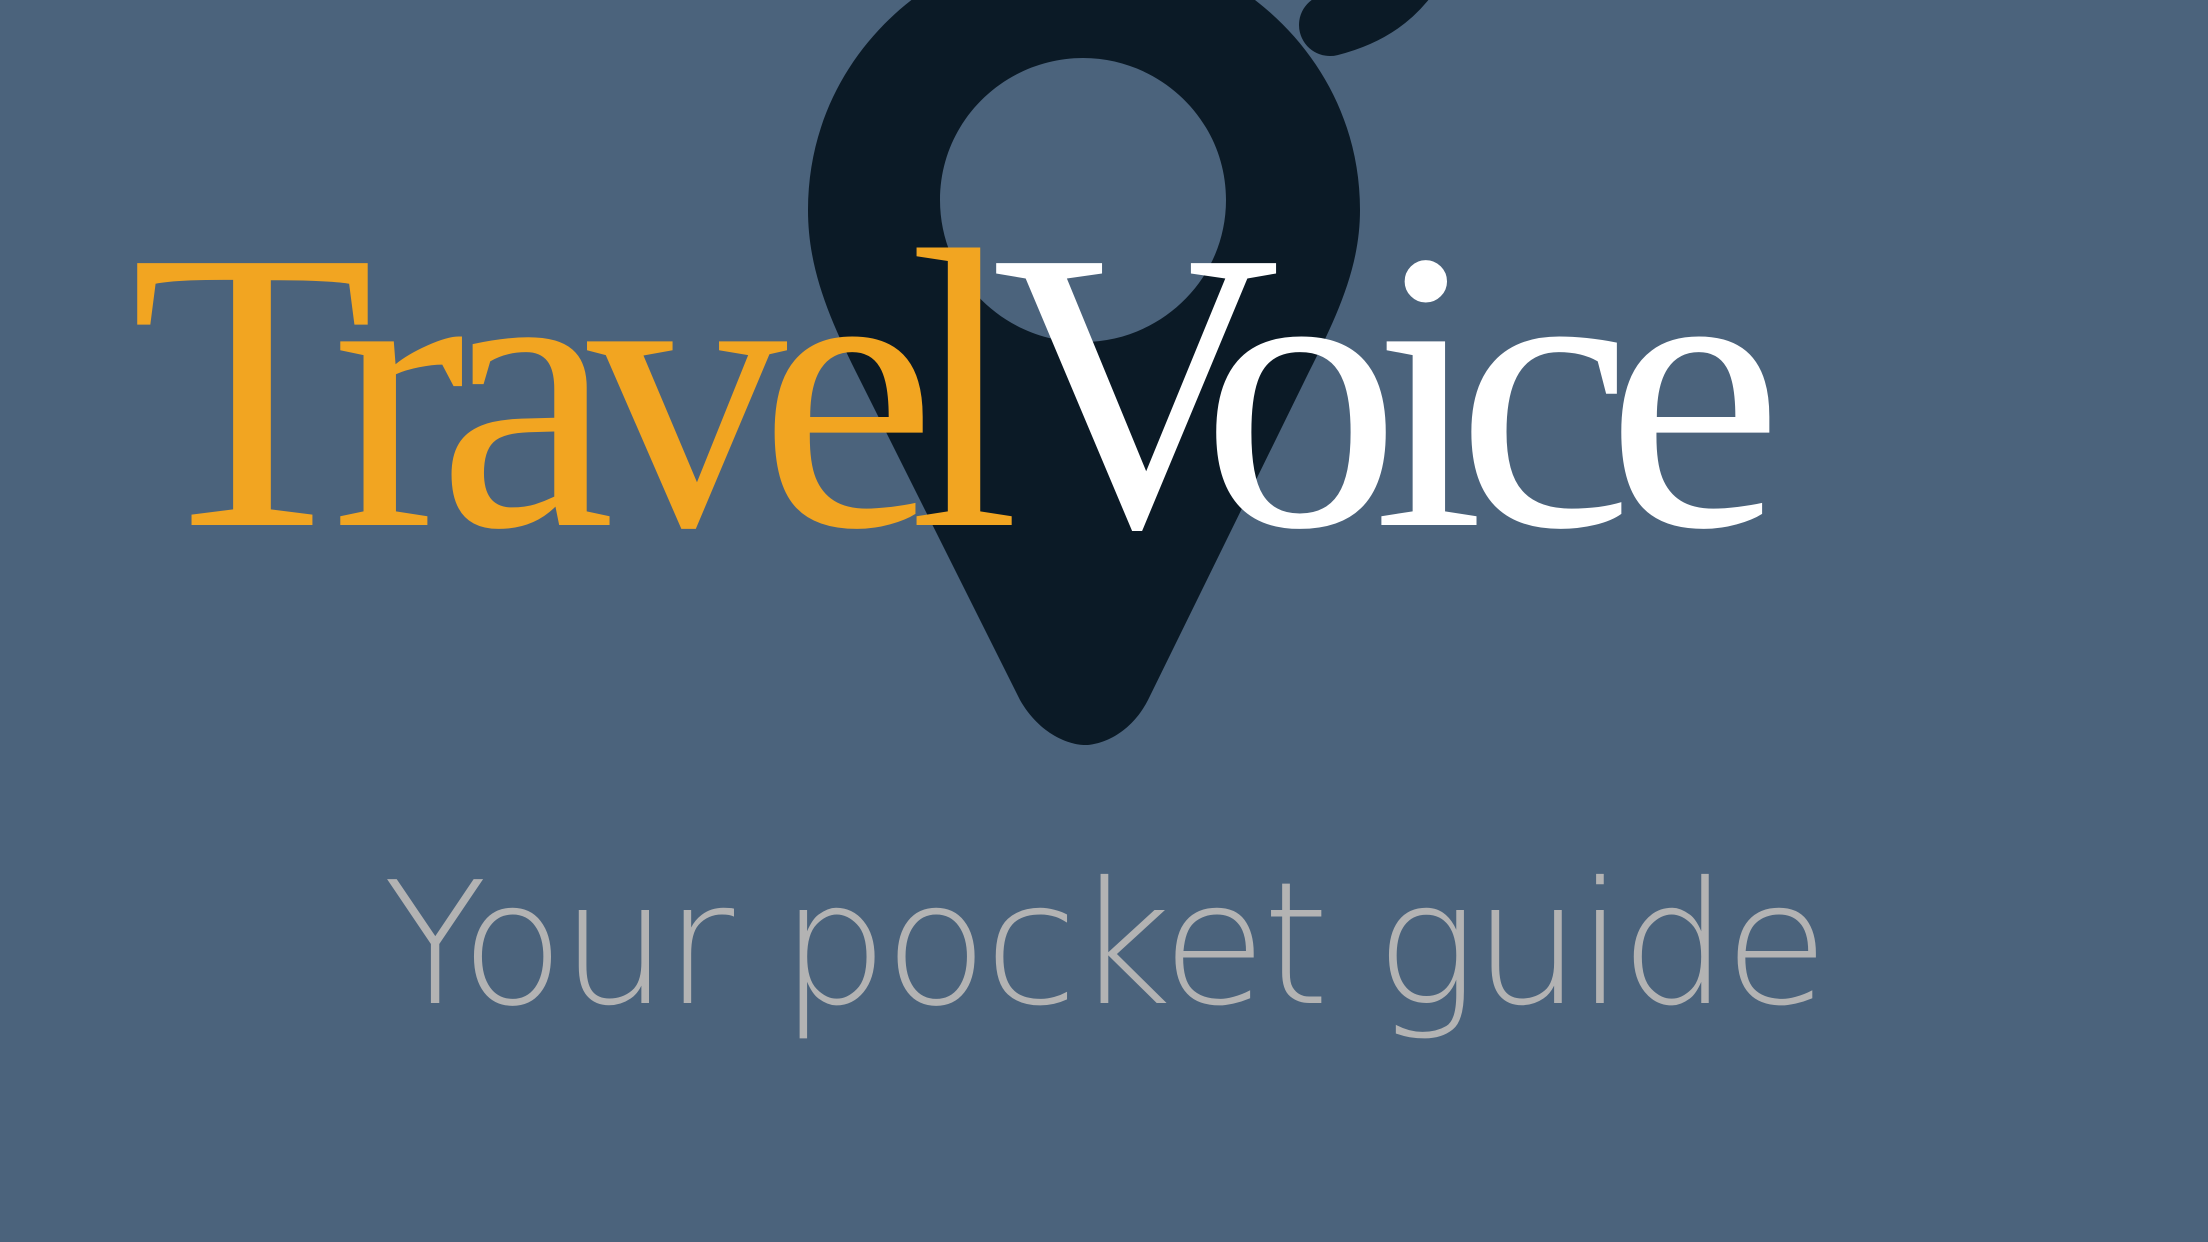 The height and width of the screenshot is (1242, 2208). I want to click on logo-word-travel: Travel, so click(572, 370).